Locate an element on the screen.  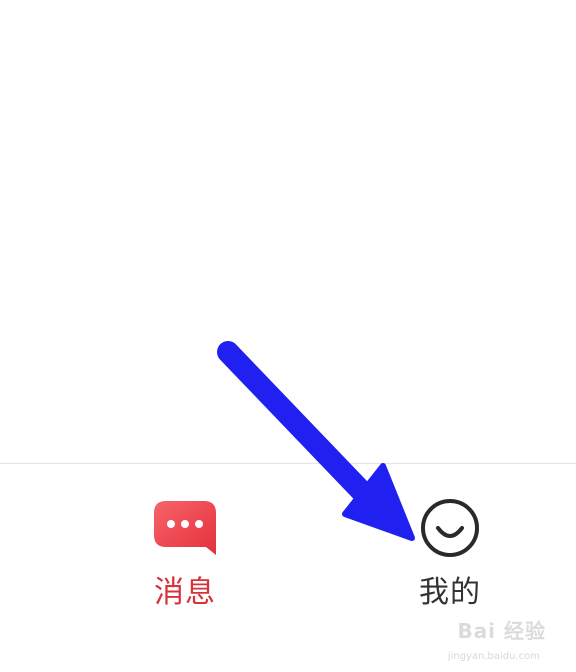
smiley-icon is located at coordinates (450, 528).